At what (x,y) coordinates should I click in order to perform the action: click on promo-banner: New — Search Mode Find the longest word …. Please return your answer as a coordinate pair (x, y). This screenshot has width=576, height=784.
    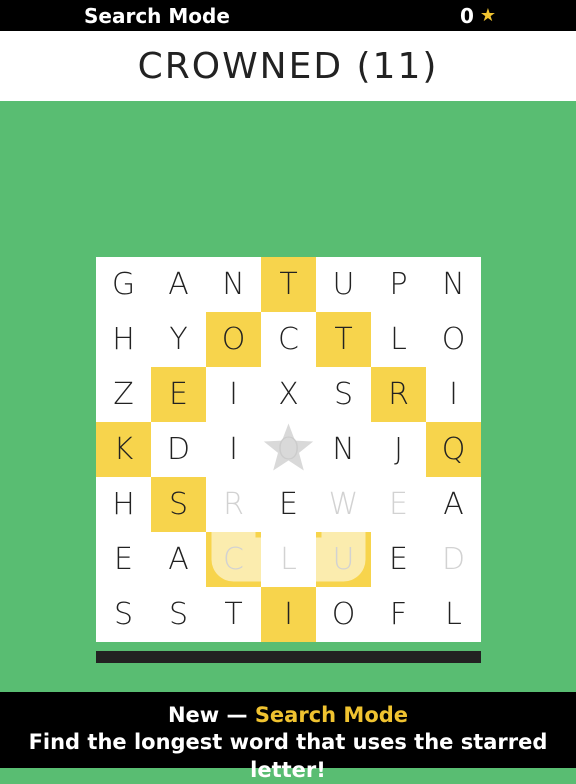
    Looking at the image, I should click on (288, 737).